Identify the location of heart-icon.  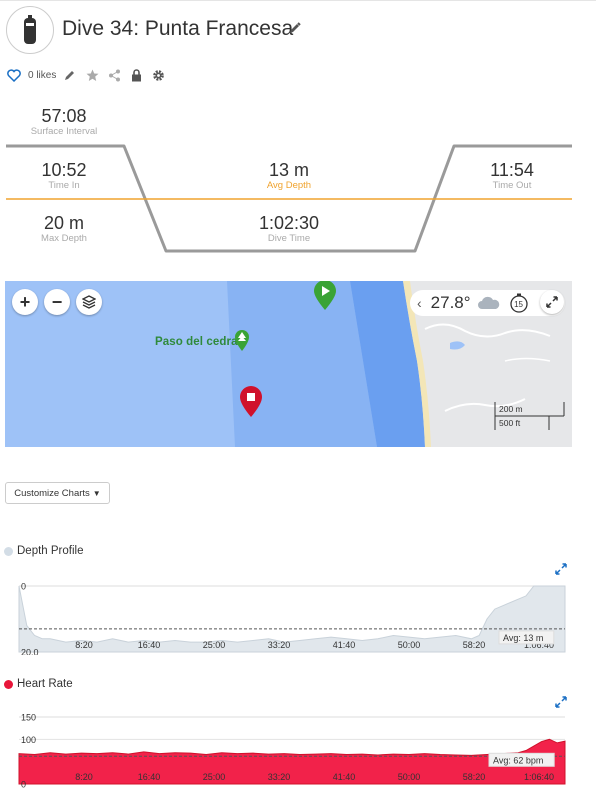
(14, 75).